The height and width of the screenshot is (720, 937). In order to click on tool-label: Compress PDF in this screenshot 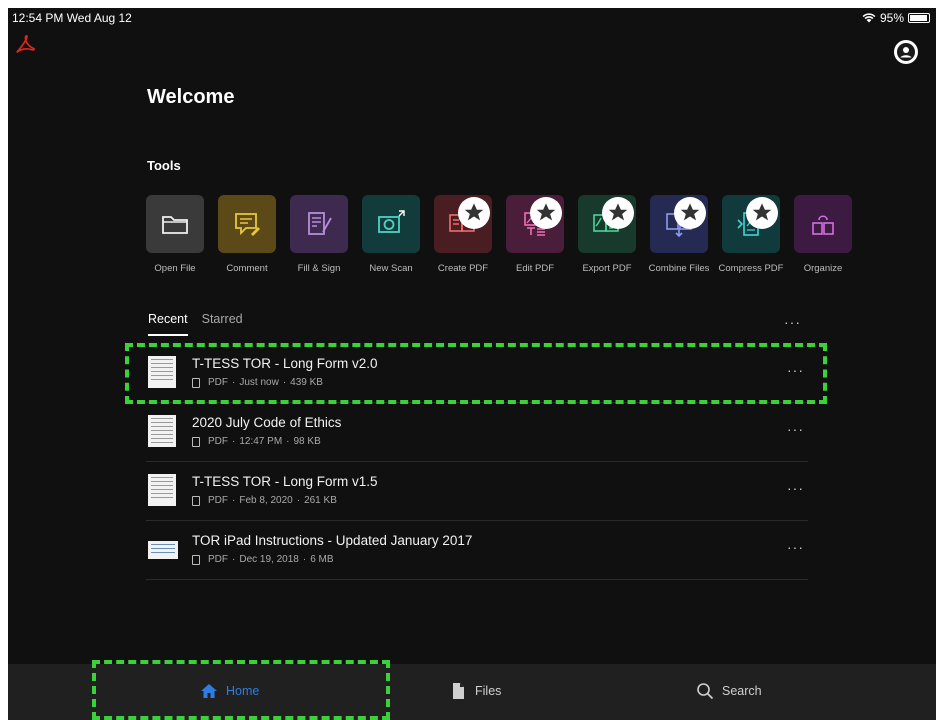, I will do `click(751, 268)`.